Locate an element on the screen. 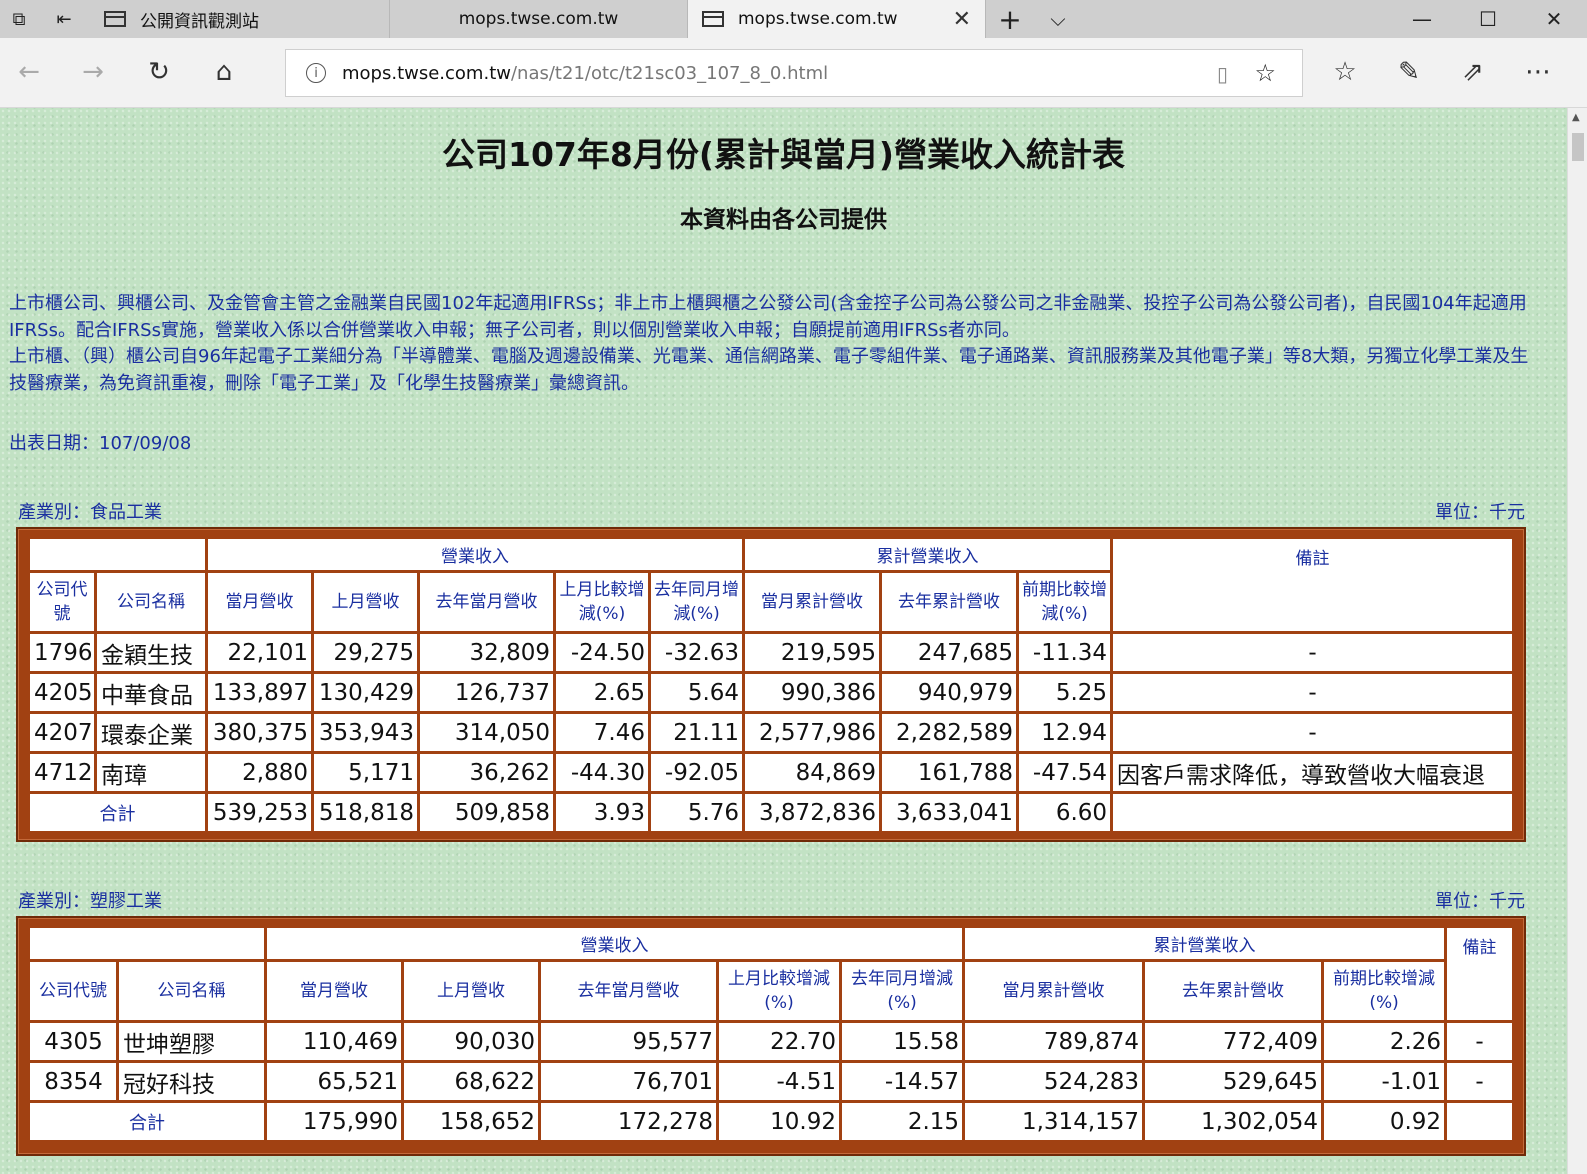  cell-ly: 314,050 is located at coordinates (486, 732).